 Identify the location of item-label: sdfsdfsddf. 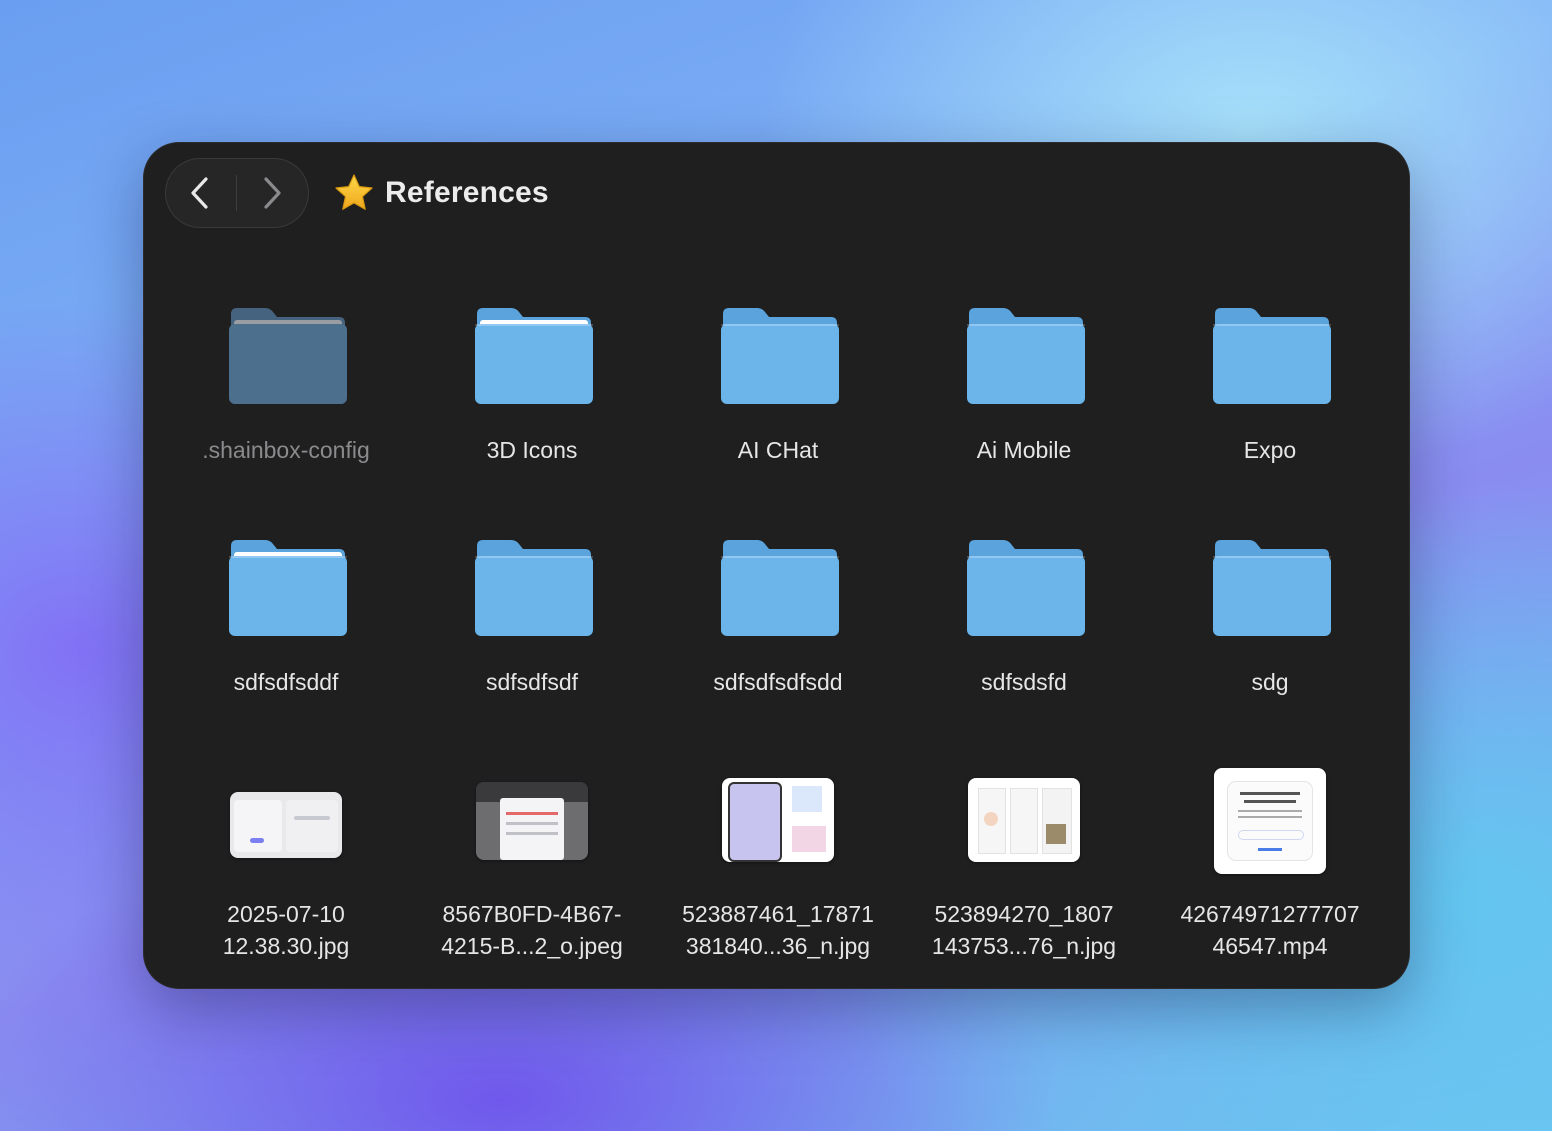
(286, 682).